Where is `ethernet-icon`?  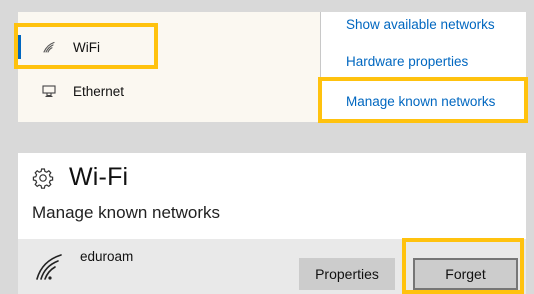
ethernet-icon is located at coordinates (49, 91).